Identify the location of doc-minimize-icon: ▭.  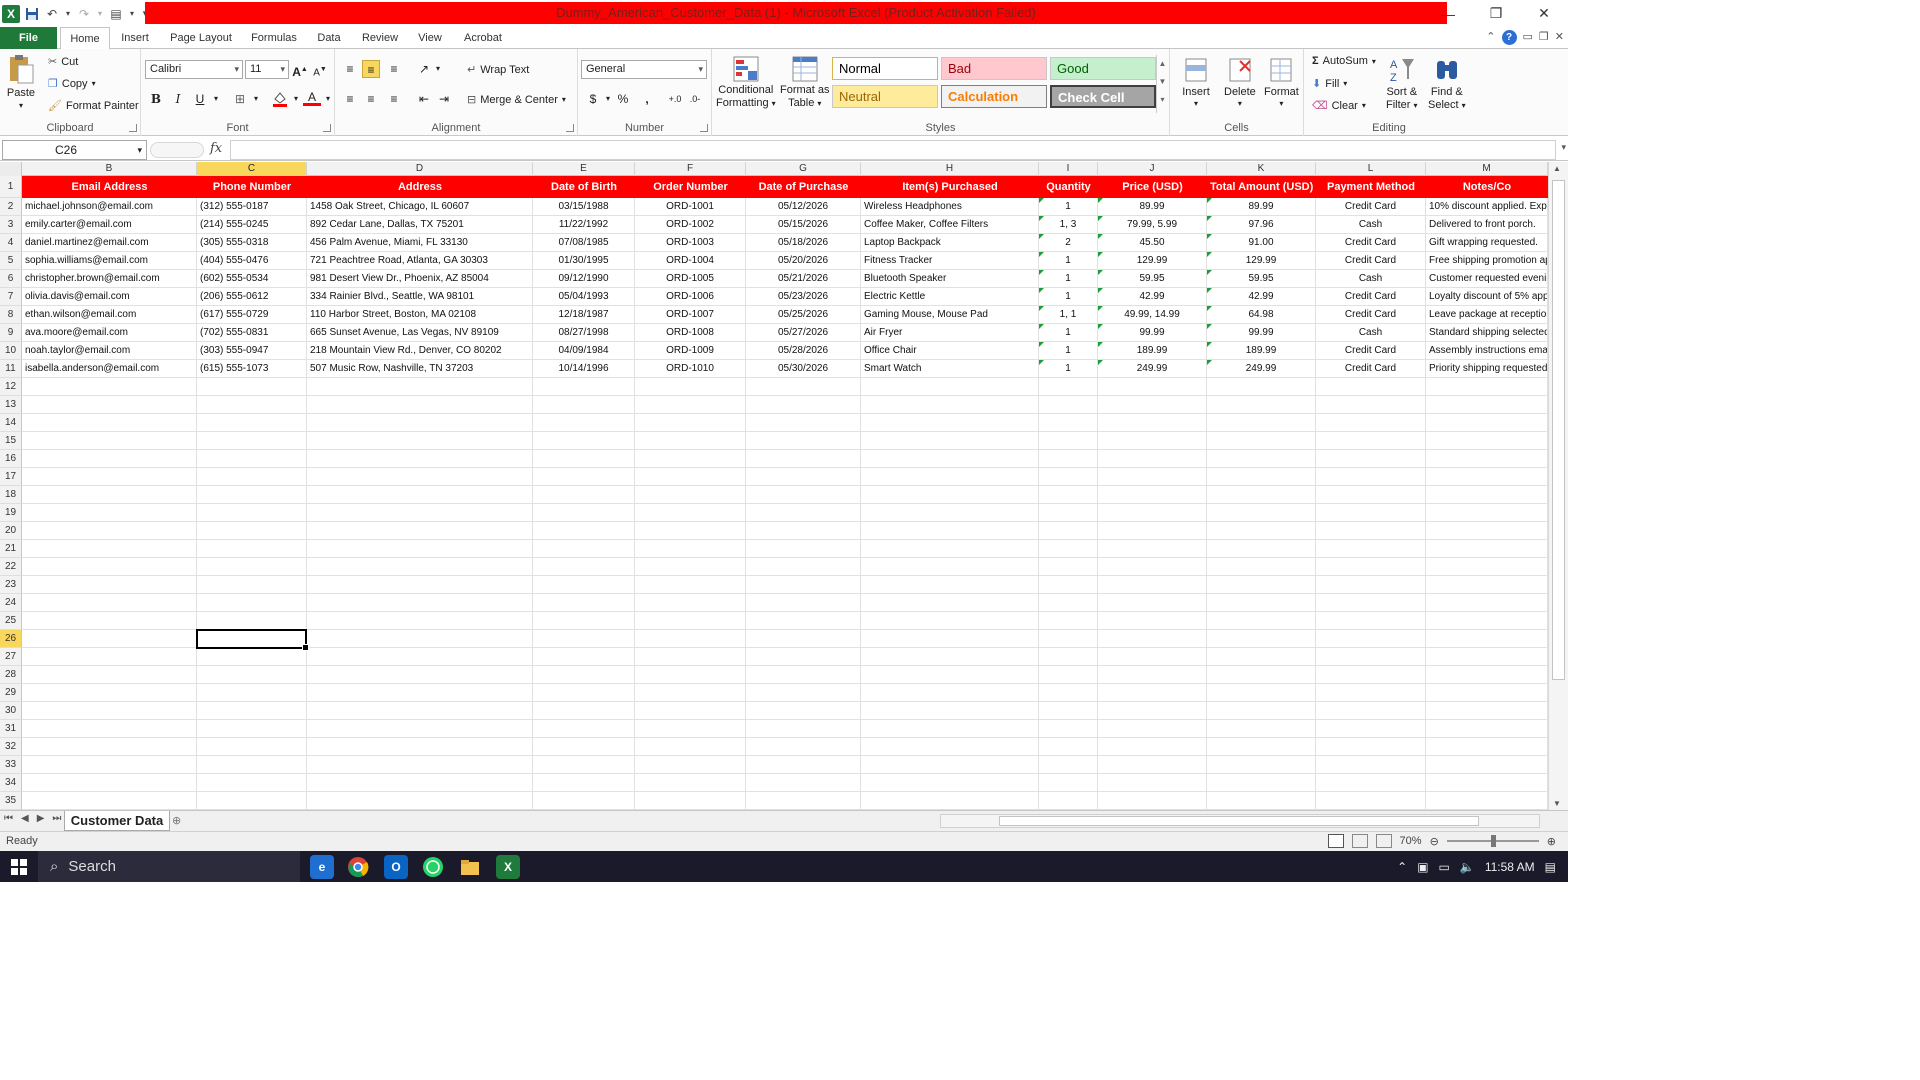
(1528, 37).